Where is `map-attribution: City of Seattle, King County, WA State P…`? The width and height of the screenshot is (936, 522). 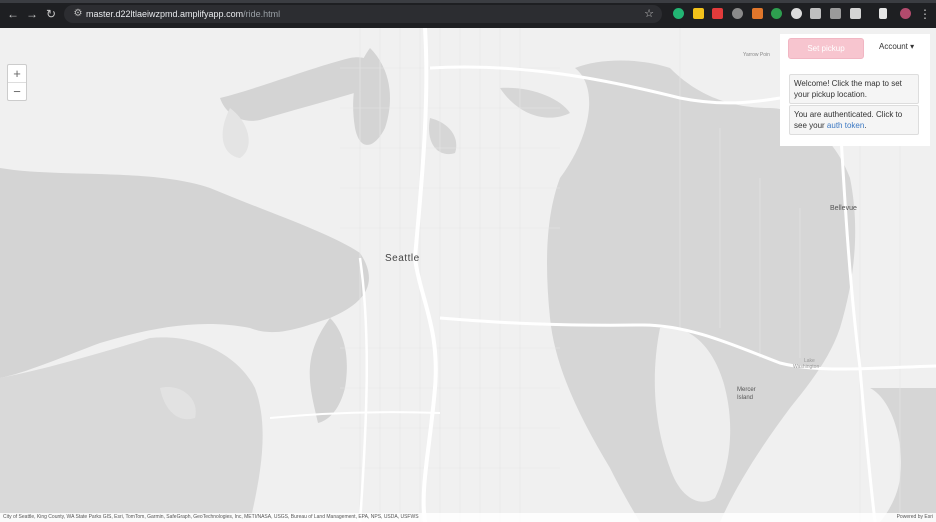 map-attribution: City of Seattle, King County, WA State P… is located at coordinates (468, 517).